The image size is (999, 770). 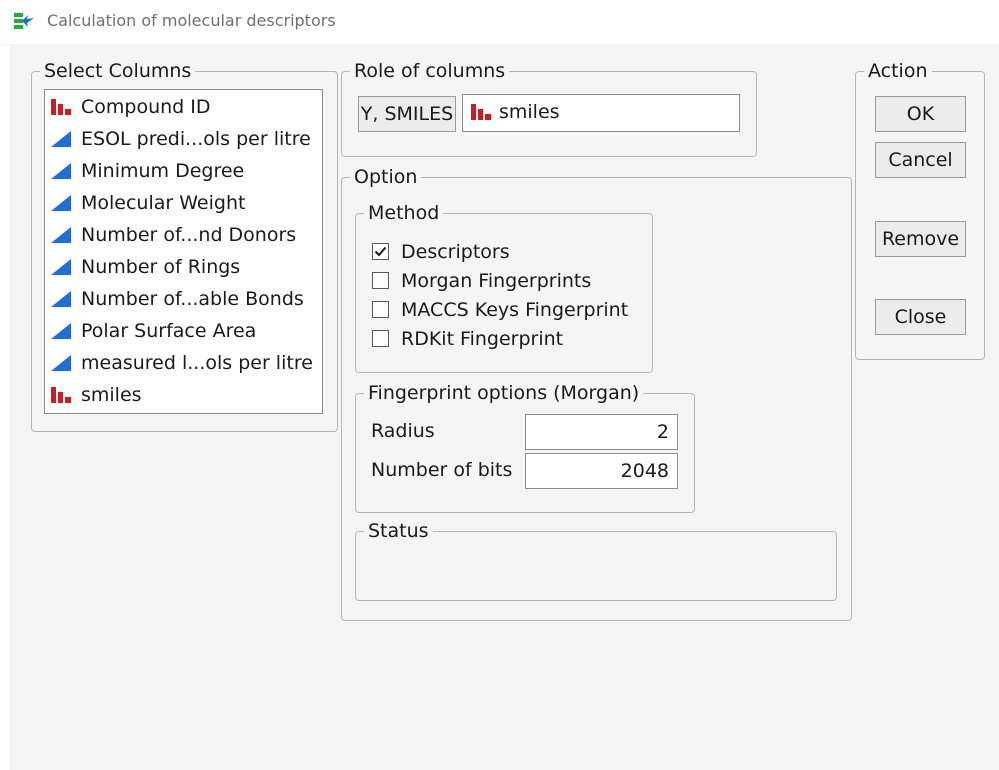 What do you see at coordinates (163, 203) in the screenshot?
I see `list-item-label: Molecular Weight` at bounding box center [163, 203].